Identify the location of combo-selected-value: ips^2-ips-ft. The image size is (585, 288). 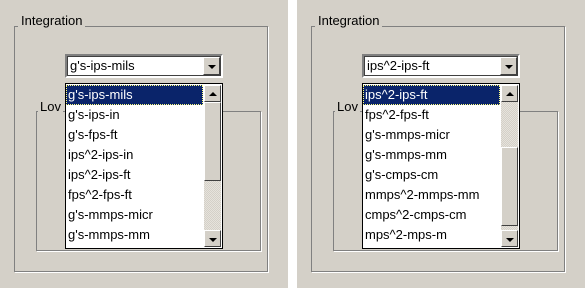
(398, 65).